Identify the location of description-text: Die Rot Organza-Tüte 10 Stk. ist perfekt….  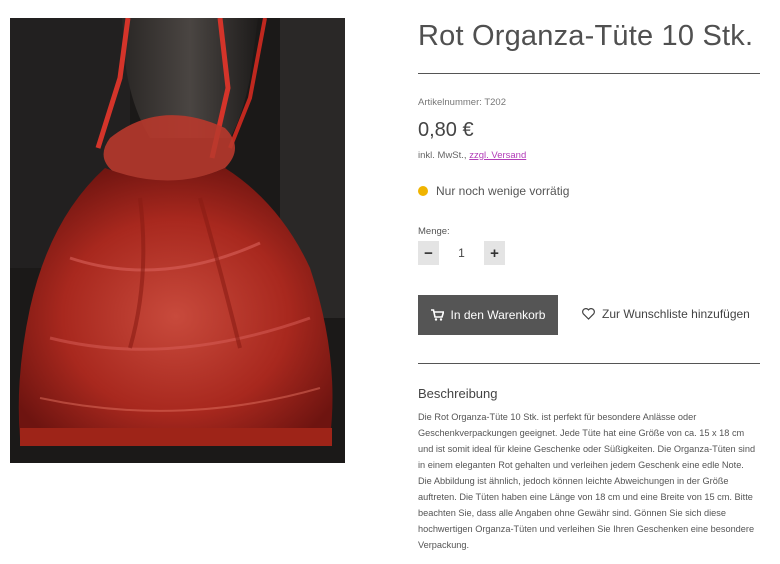
(587, 481).